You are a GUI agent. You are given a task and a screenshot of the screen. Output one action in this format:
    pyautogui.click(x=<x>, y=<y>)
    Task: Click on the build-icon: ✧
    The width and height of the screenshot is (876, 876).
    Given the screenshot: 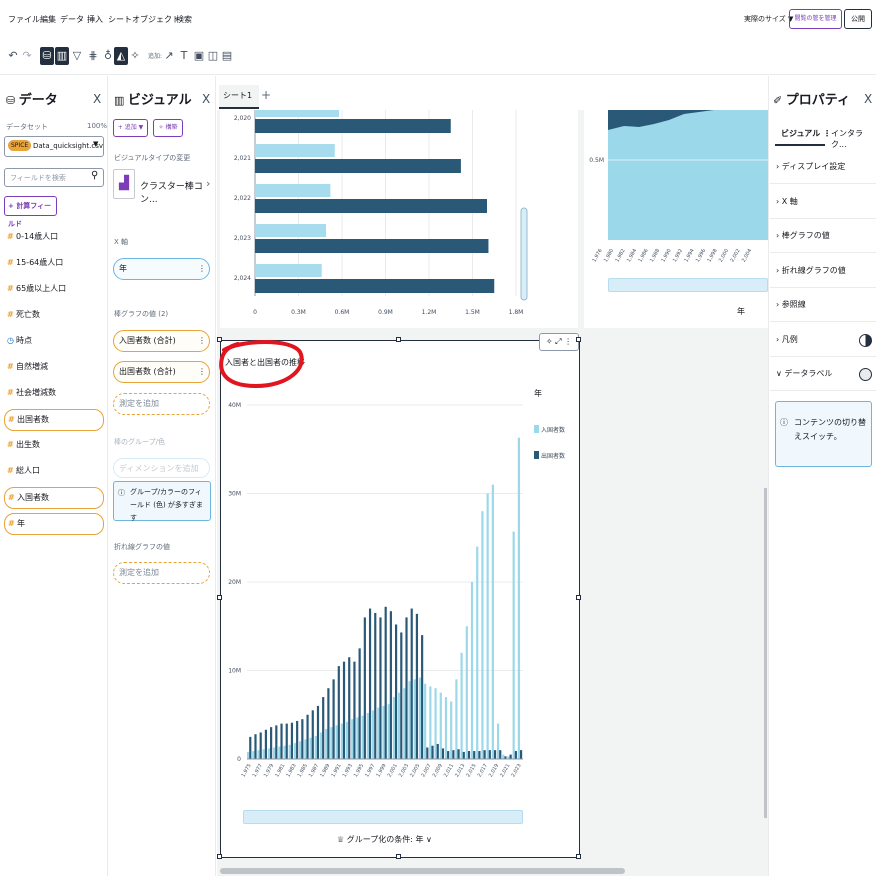 What is the action you would take?
    pyautogui.click(x=135, y=56)
    